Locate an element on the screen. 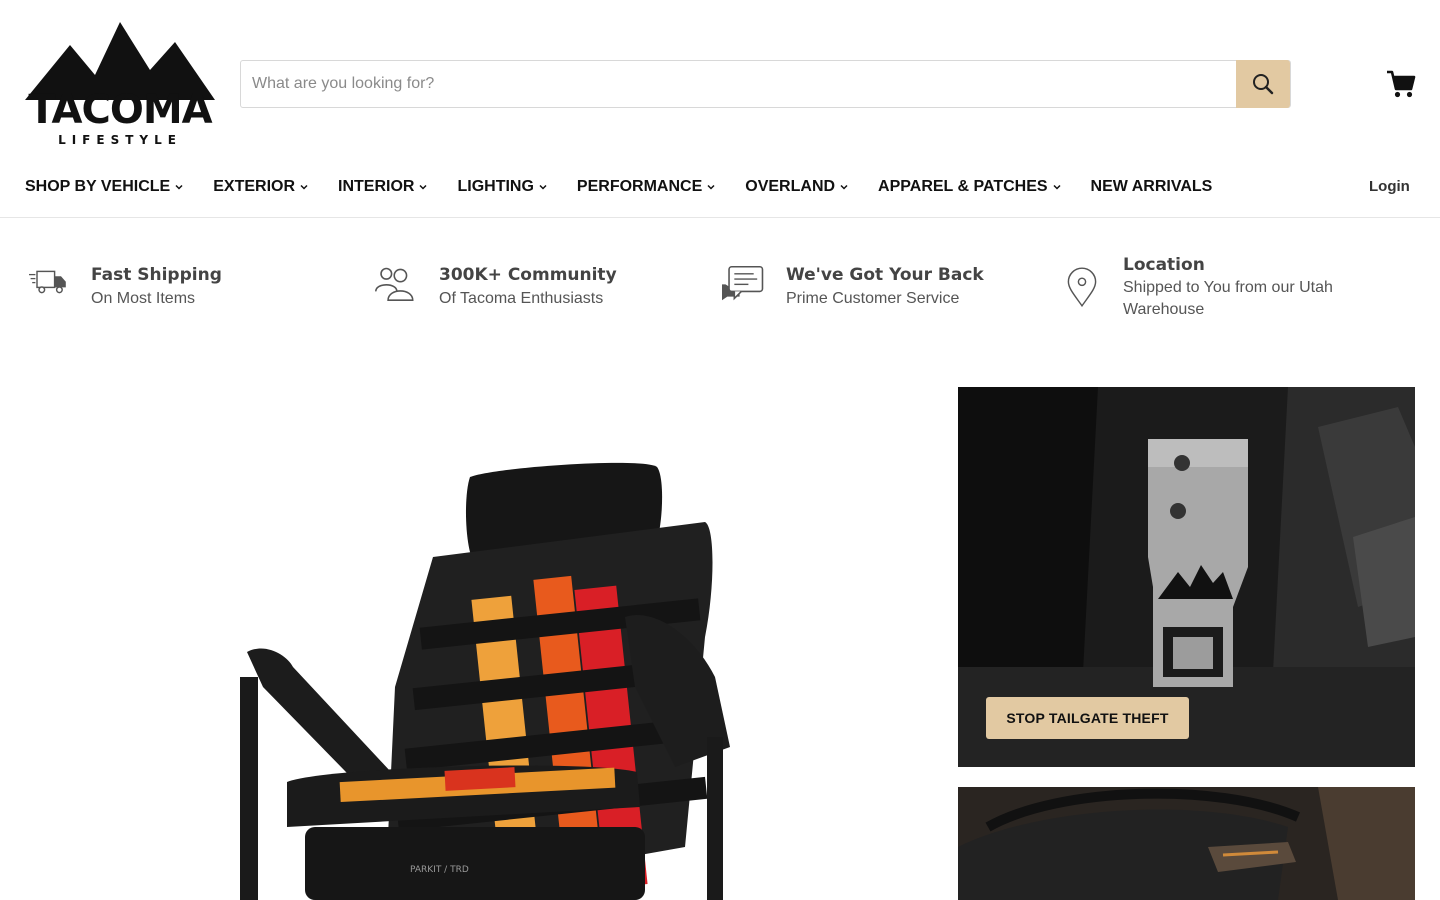 Image resolution: width=1440 pixels, height=900 pixels. nav-interior: INTERIOR is located at coordinates (383, 187).